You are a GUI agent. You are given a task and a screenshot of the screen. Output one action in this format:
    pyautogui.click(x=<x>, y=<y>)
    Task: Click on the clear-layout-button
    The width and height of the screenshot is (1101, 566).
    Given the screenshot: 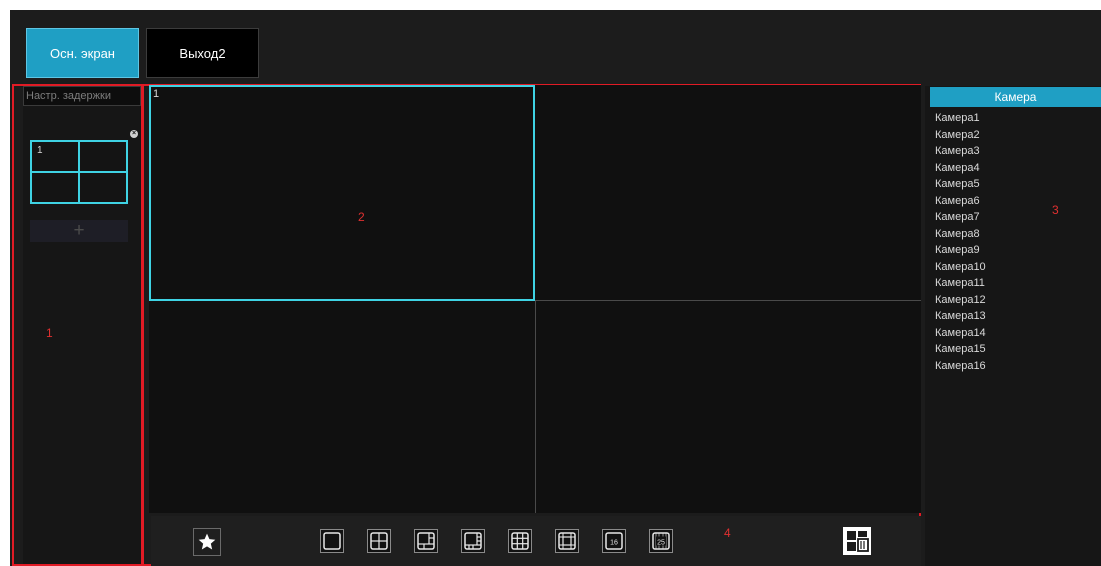 What is the action you would take?
    pyautogui.click(x=857, y=541)
    